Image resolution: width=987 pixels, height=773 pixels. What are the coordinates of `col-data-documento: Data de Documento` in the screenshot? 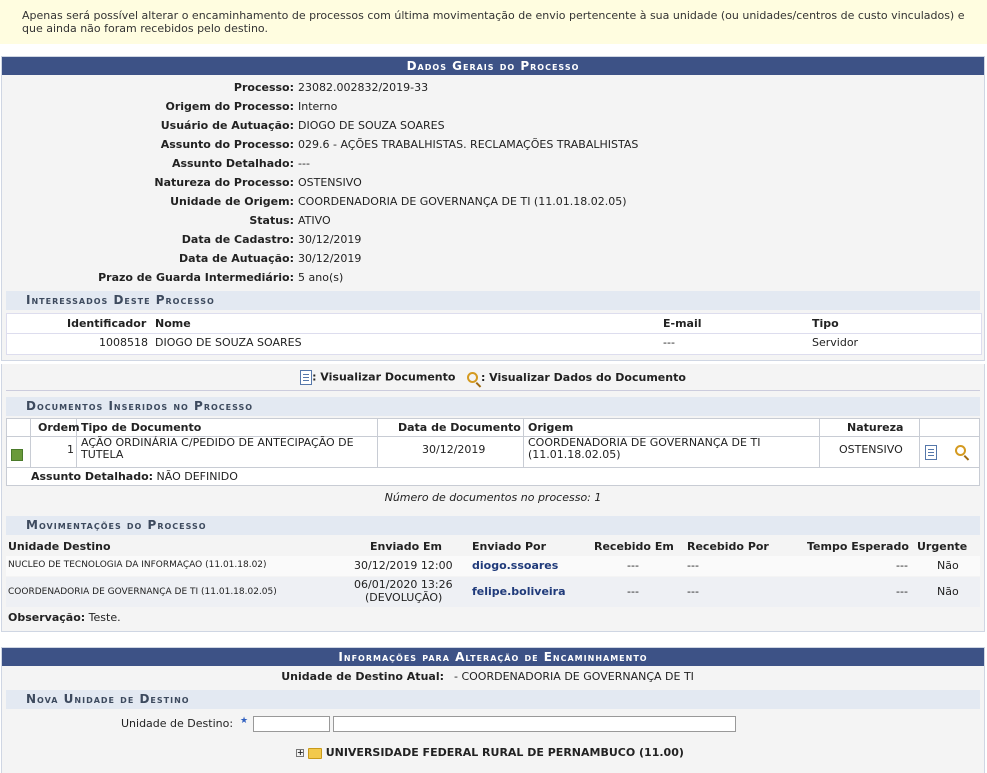 It's located at (459, 427).